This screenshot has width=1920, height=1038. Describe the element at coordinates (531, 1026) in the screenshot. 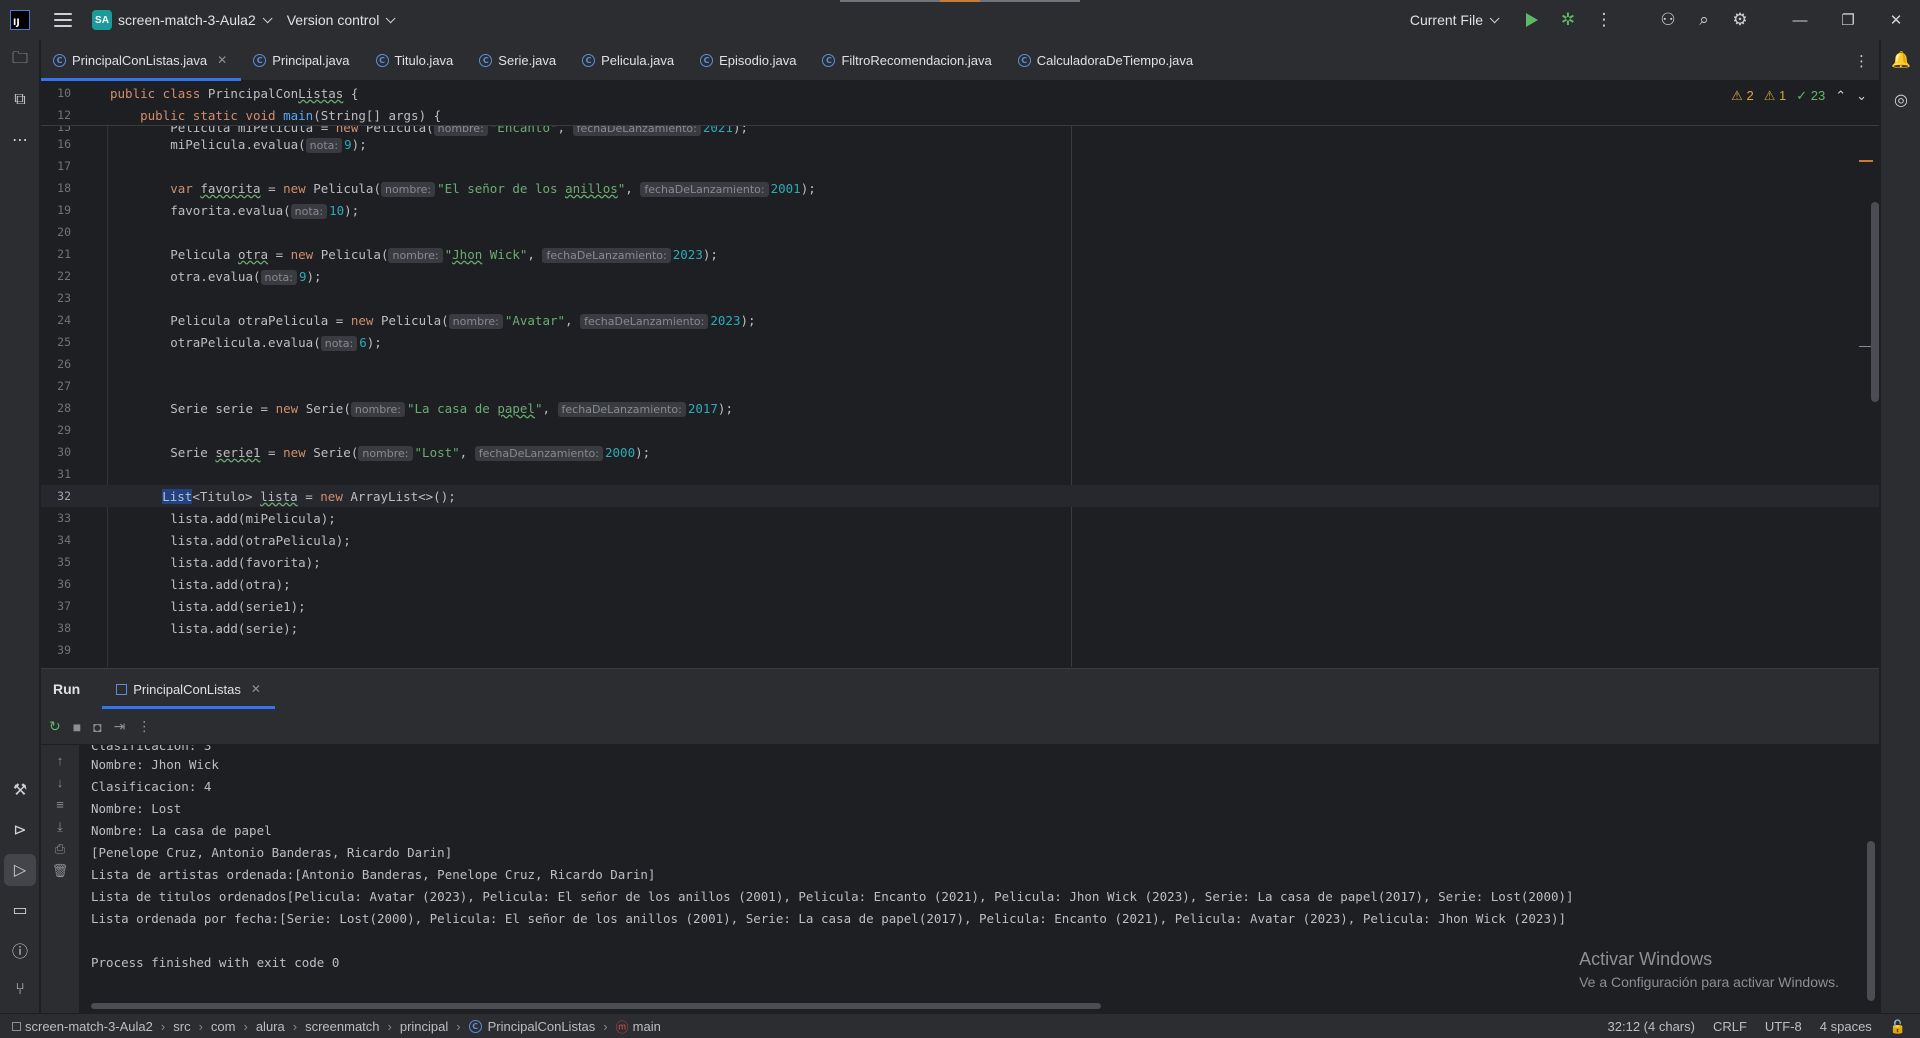

I see `crumb-class: C PrincipalConListas` at that location.